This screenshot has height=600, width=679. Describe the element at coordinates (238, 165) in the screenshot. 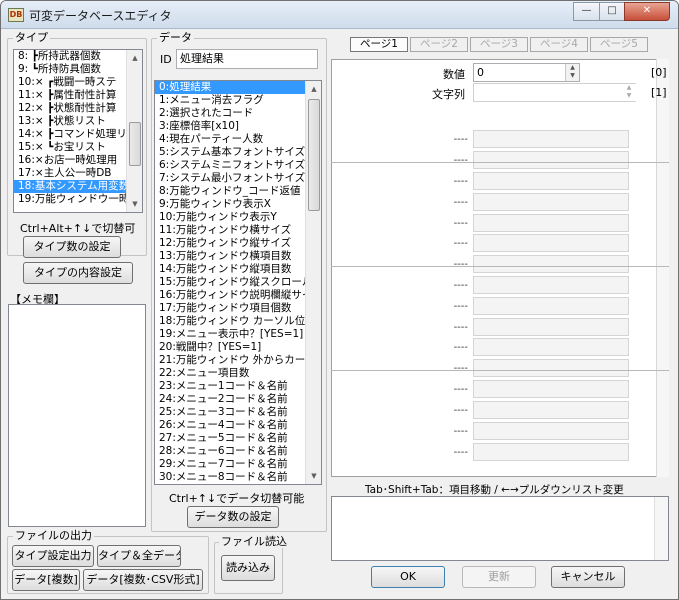

I see `data-list-item: 6:システムミニフォントサイズ` at that location.